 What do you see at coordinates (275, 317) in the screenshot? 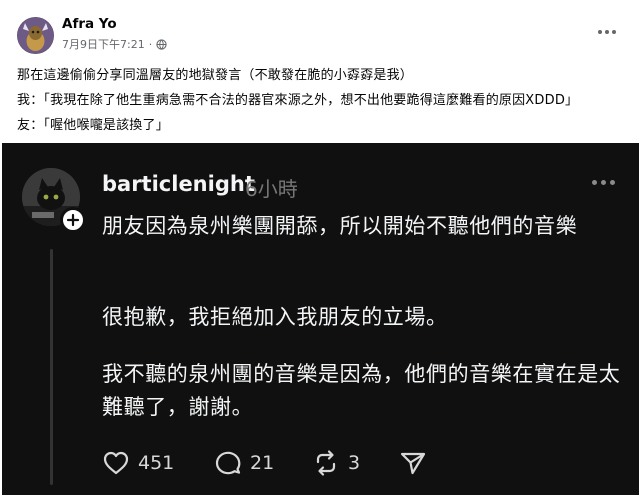
I see `threads-paragraph: 很抱歉，我拒絕加入我朋友的立場。` at bounding box center [275, 317].